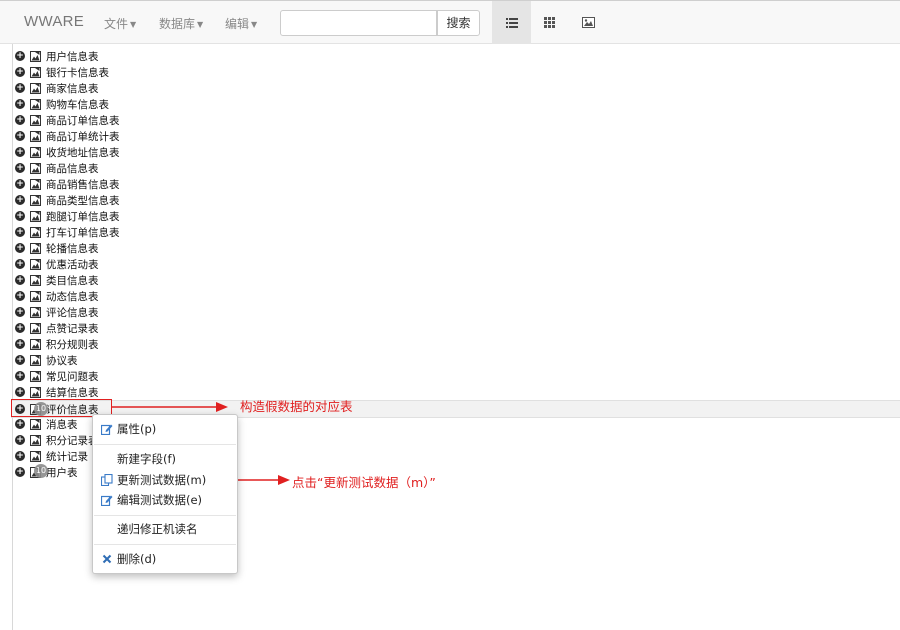 Image resolution: width=900 pixels, height=630 pixels. Describe the element at coordinates (445, 232) in the screenshot. I see `tree-row: + 打车订单信息表` at that location.